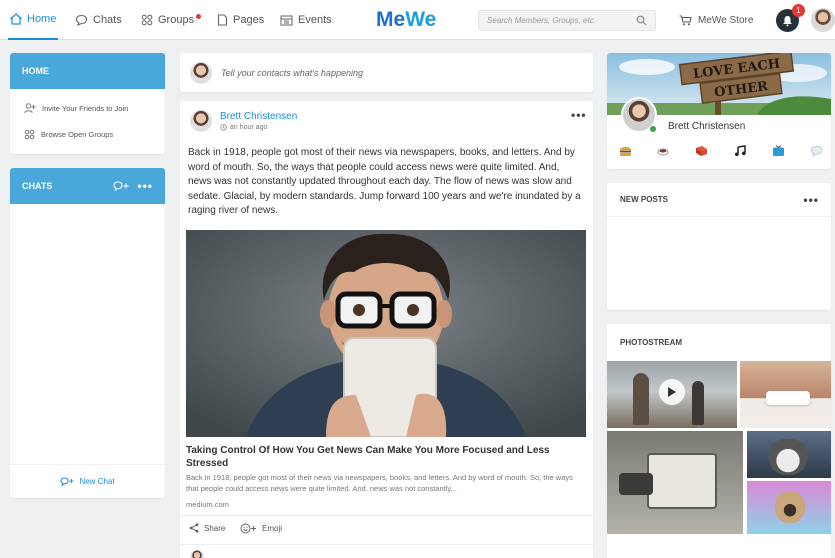  What do you see at coordinates (706, 126) in the screenshot?
I see `profile-name: Brett Christensen` at bounding box center [706, 126].